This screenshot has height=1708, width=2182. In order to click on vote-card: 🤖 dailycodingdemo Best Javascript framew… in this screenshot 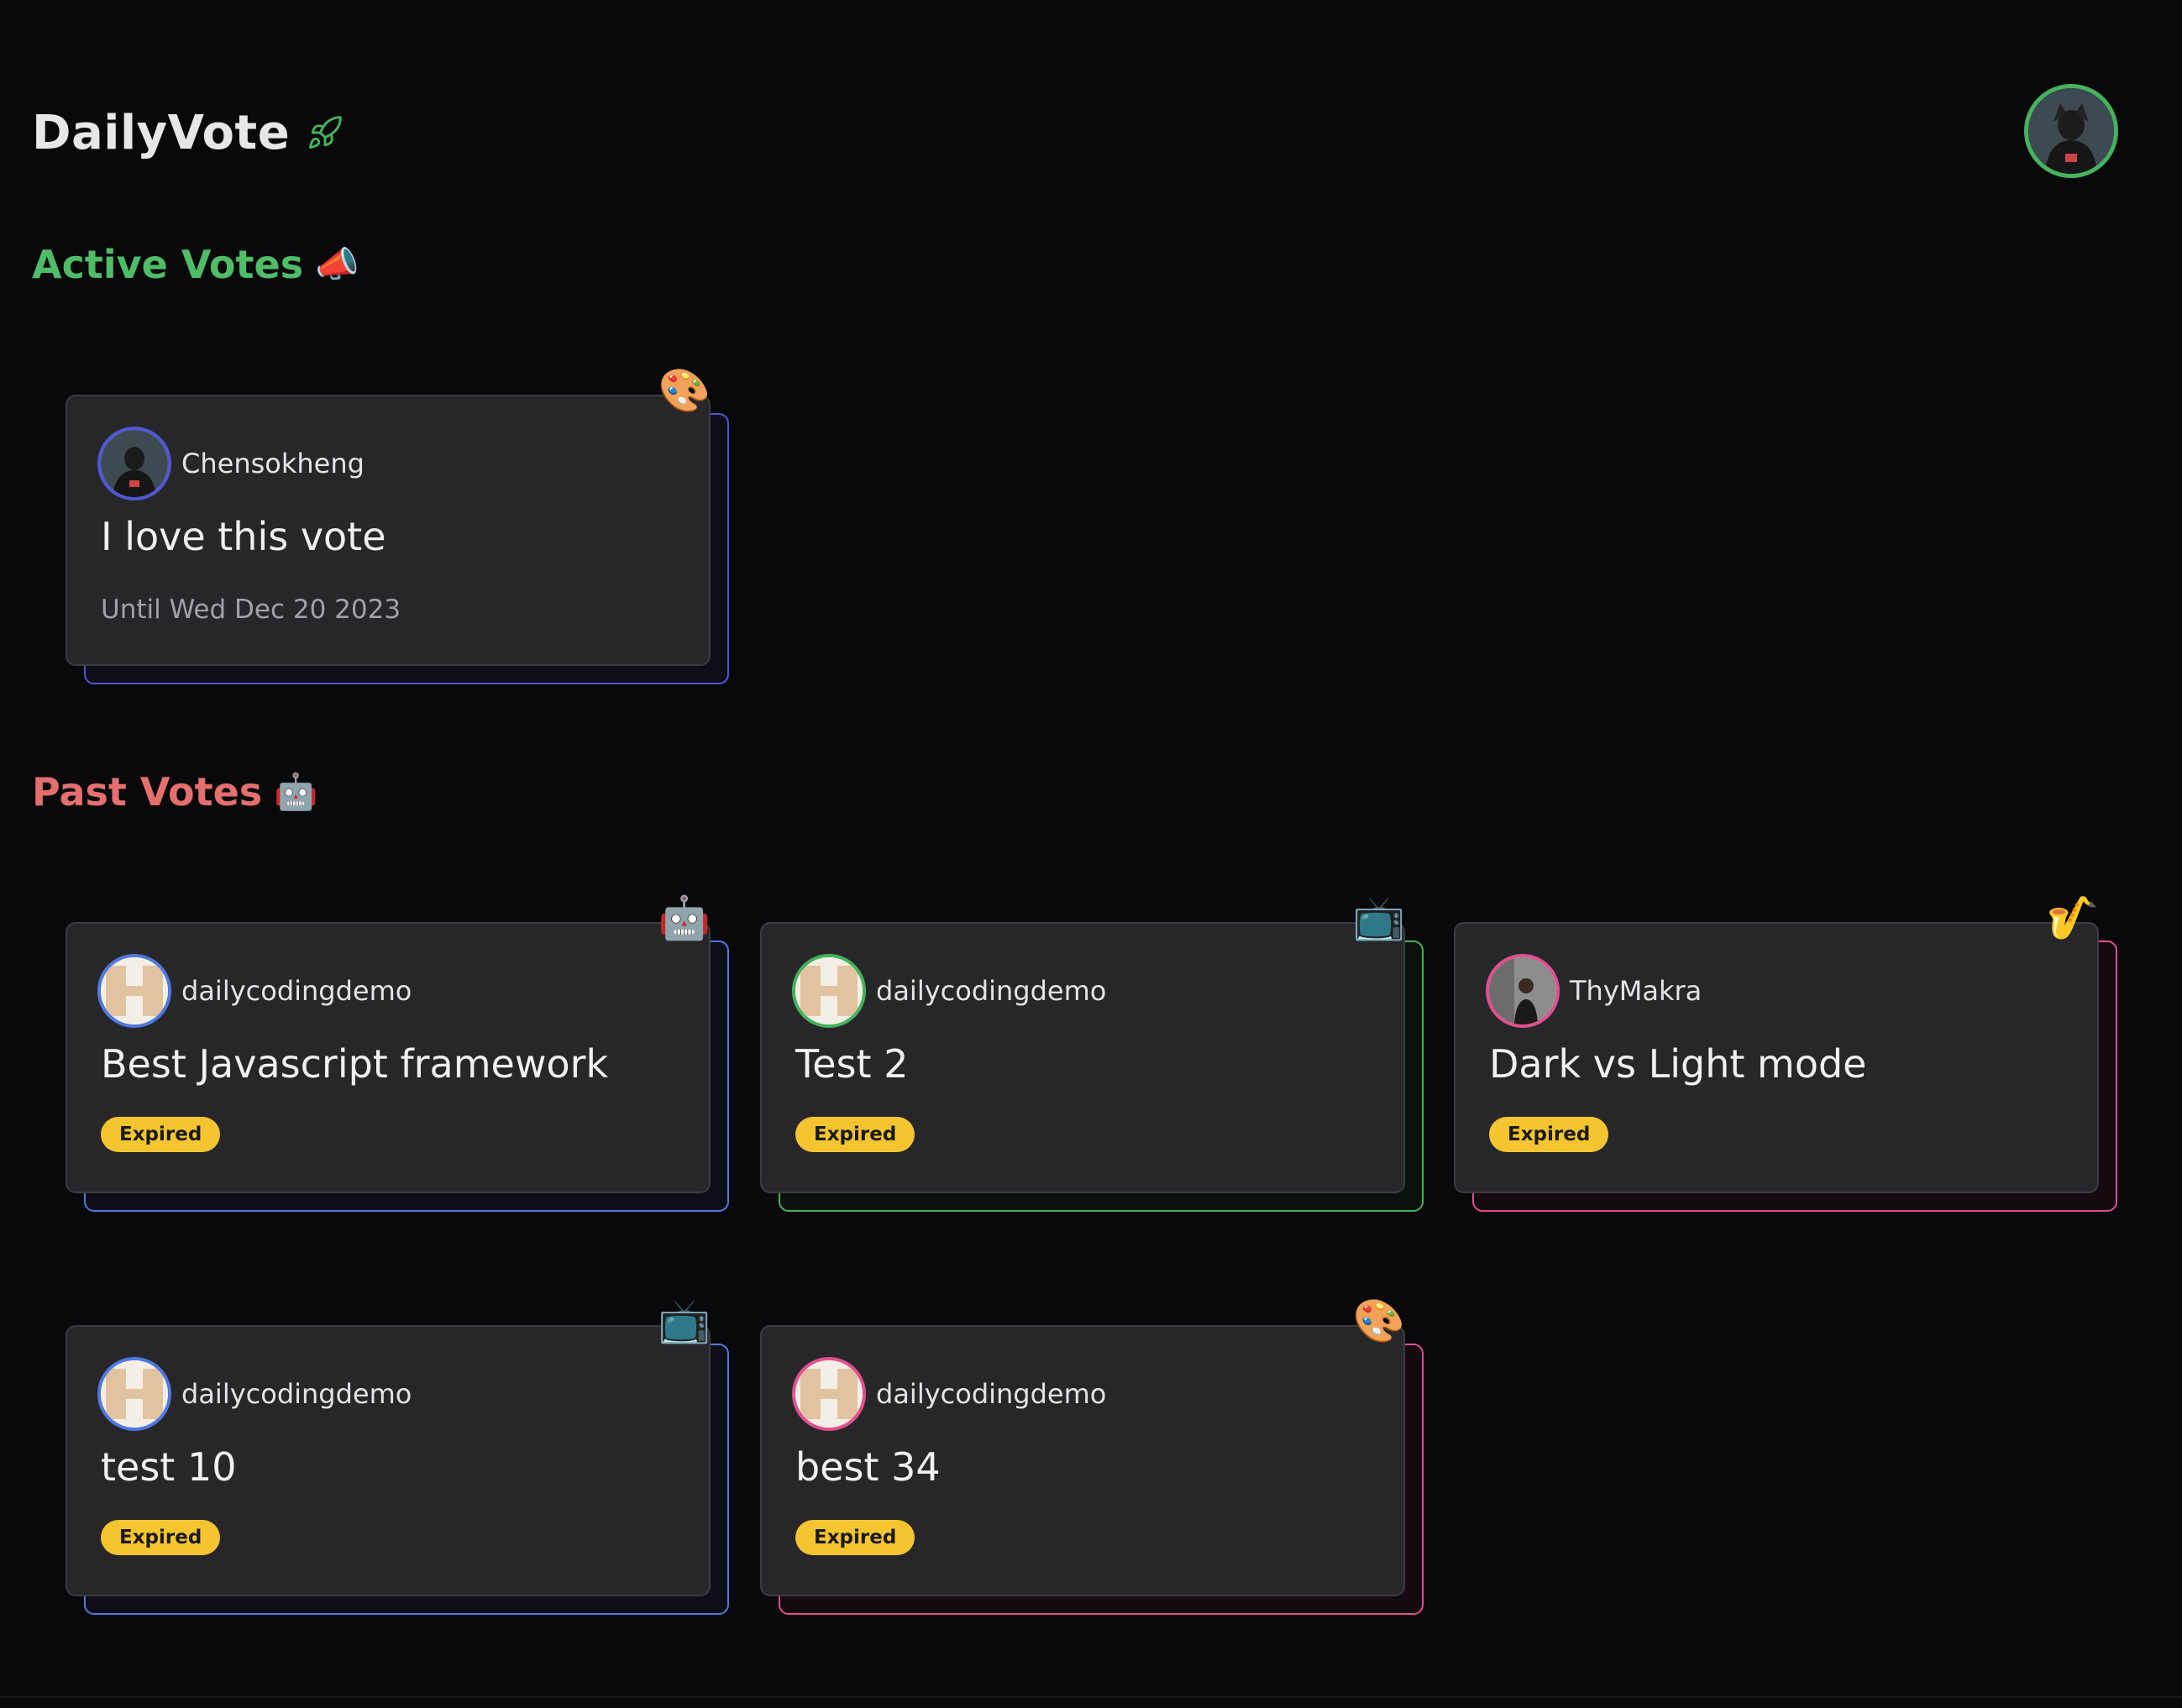, I will do `click(388, 1045)`.